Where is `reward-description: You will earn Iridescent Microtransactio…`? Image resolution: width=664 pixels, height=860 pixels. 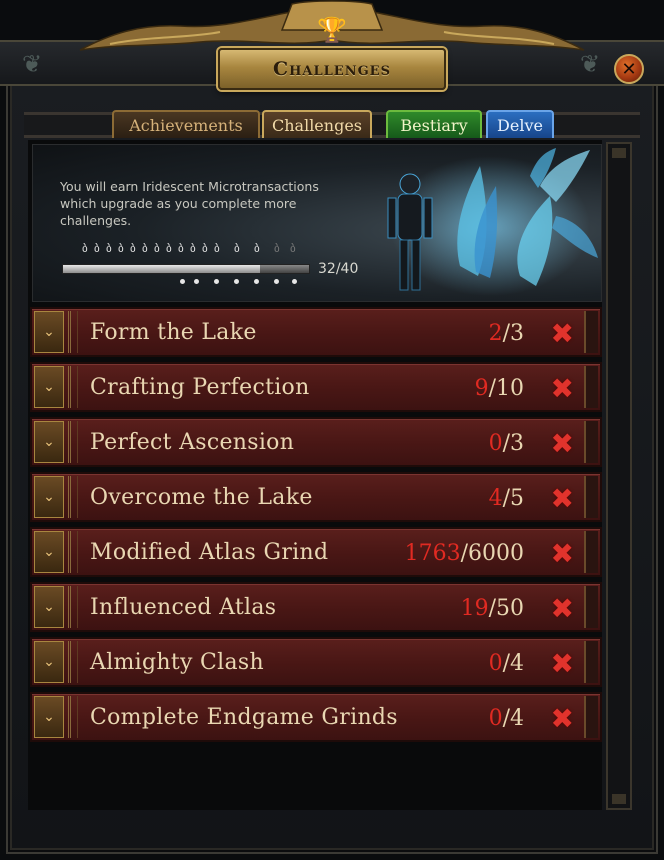 reward-description: You will earn Iridescent Microtransactio… is located at coordinates (189, 203).